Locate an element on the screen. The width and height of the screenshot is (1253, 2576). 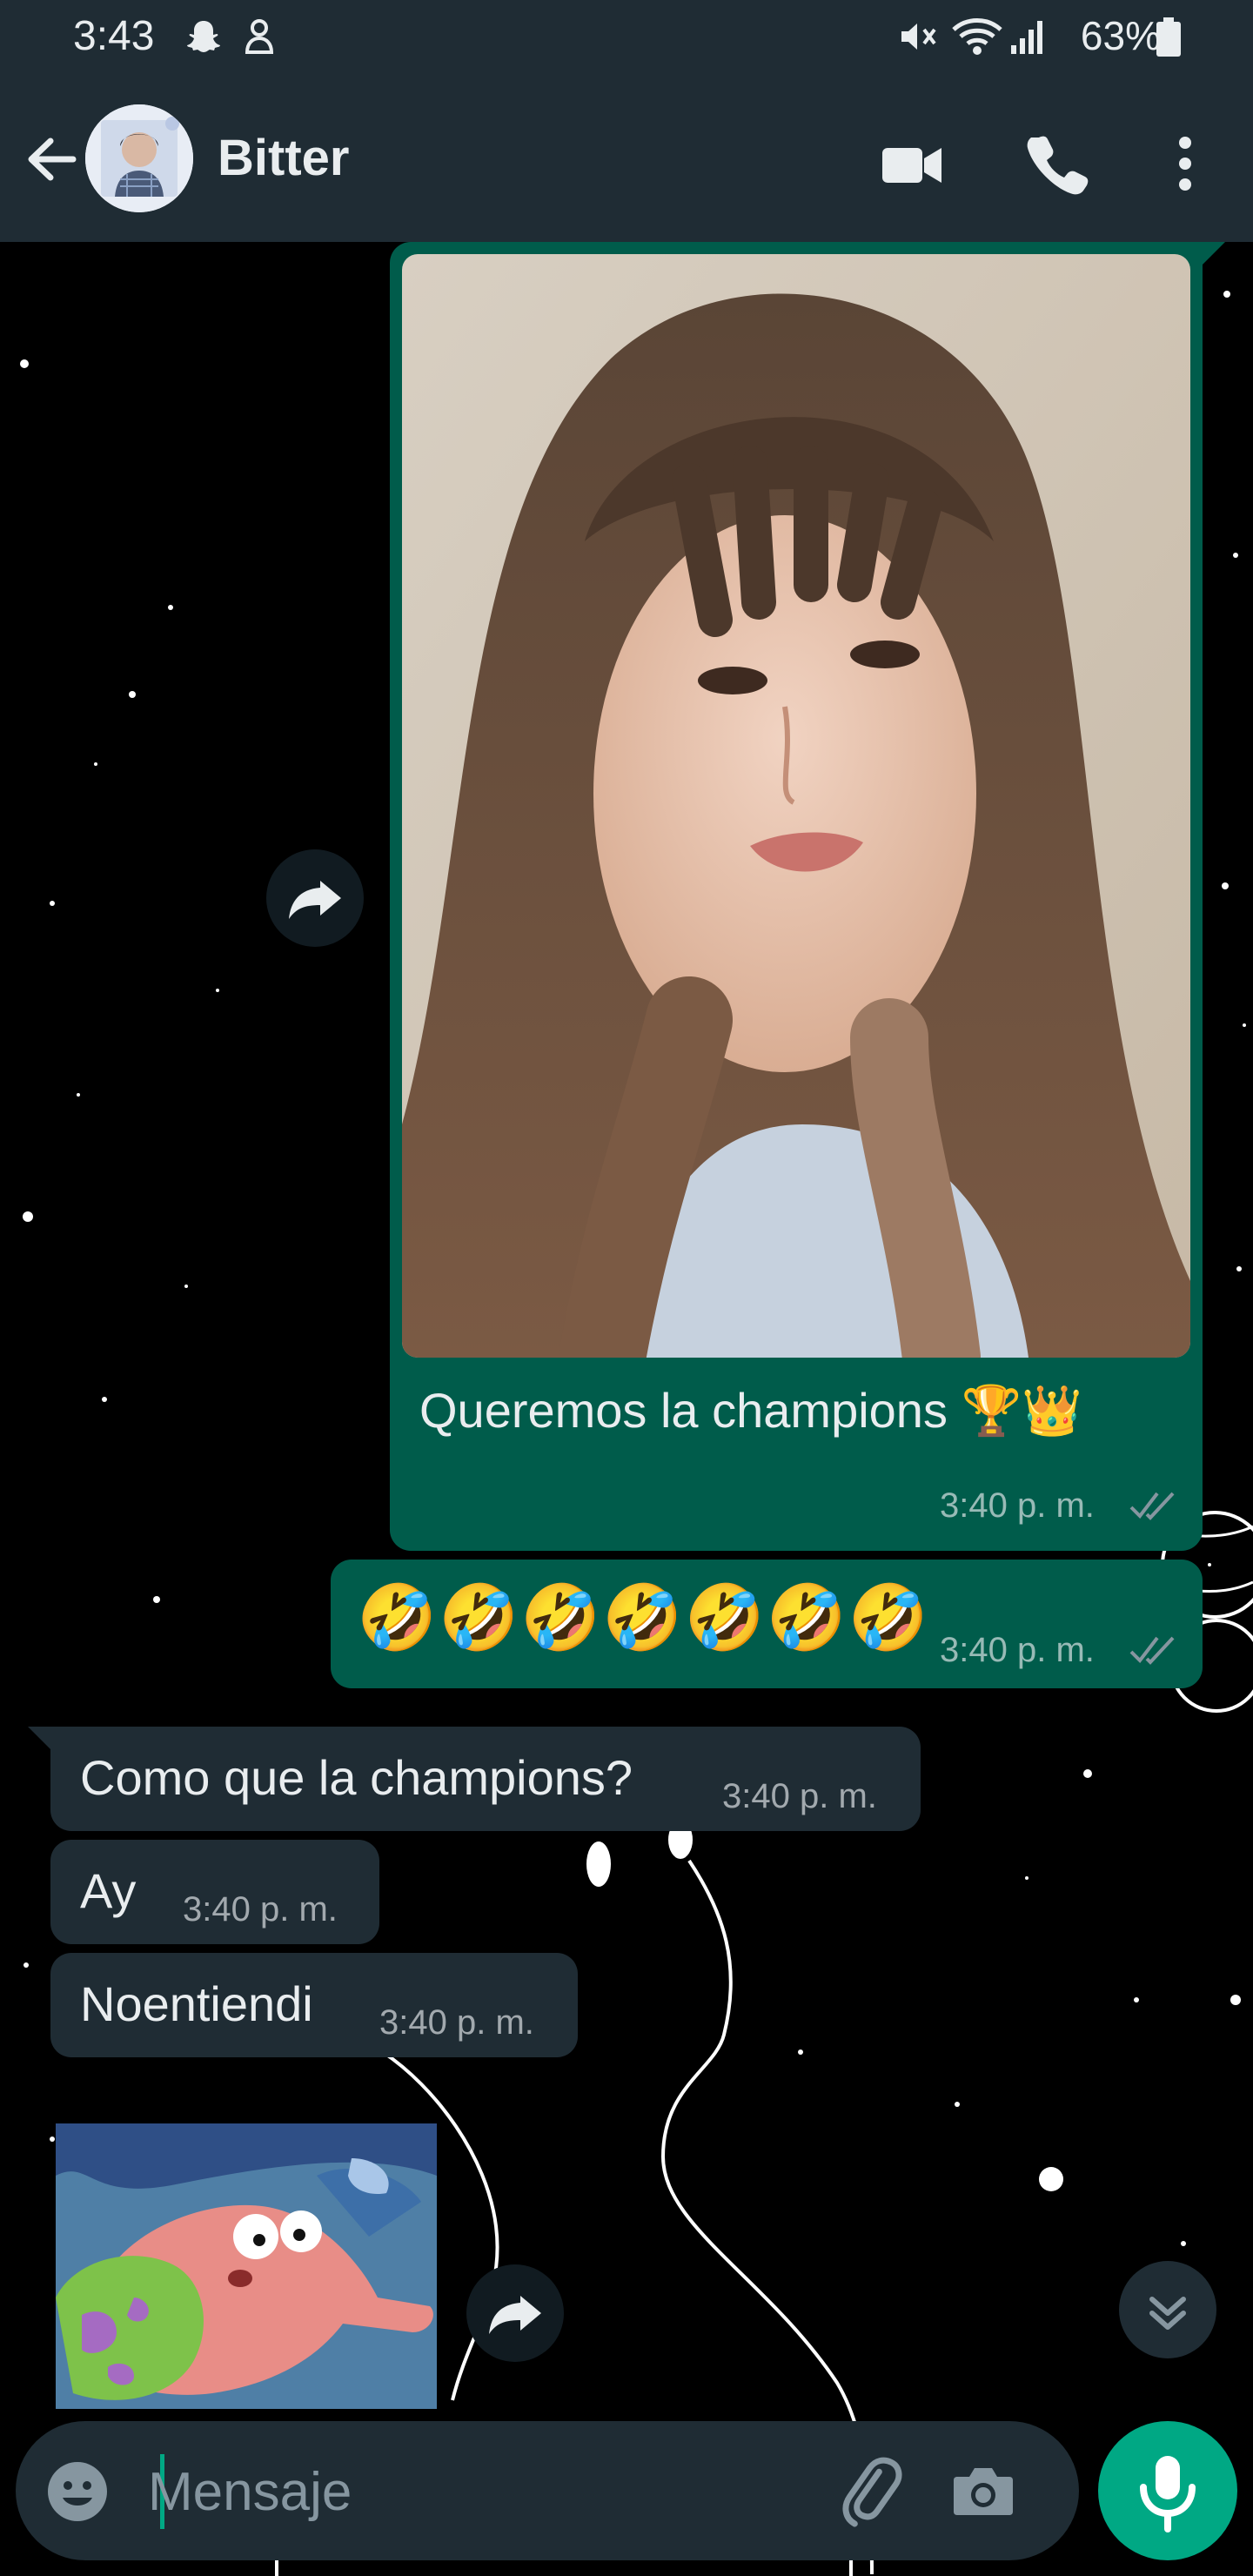
incoming-sticker is located at coordinates (246, 2266).